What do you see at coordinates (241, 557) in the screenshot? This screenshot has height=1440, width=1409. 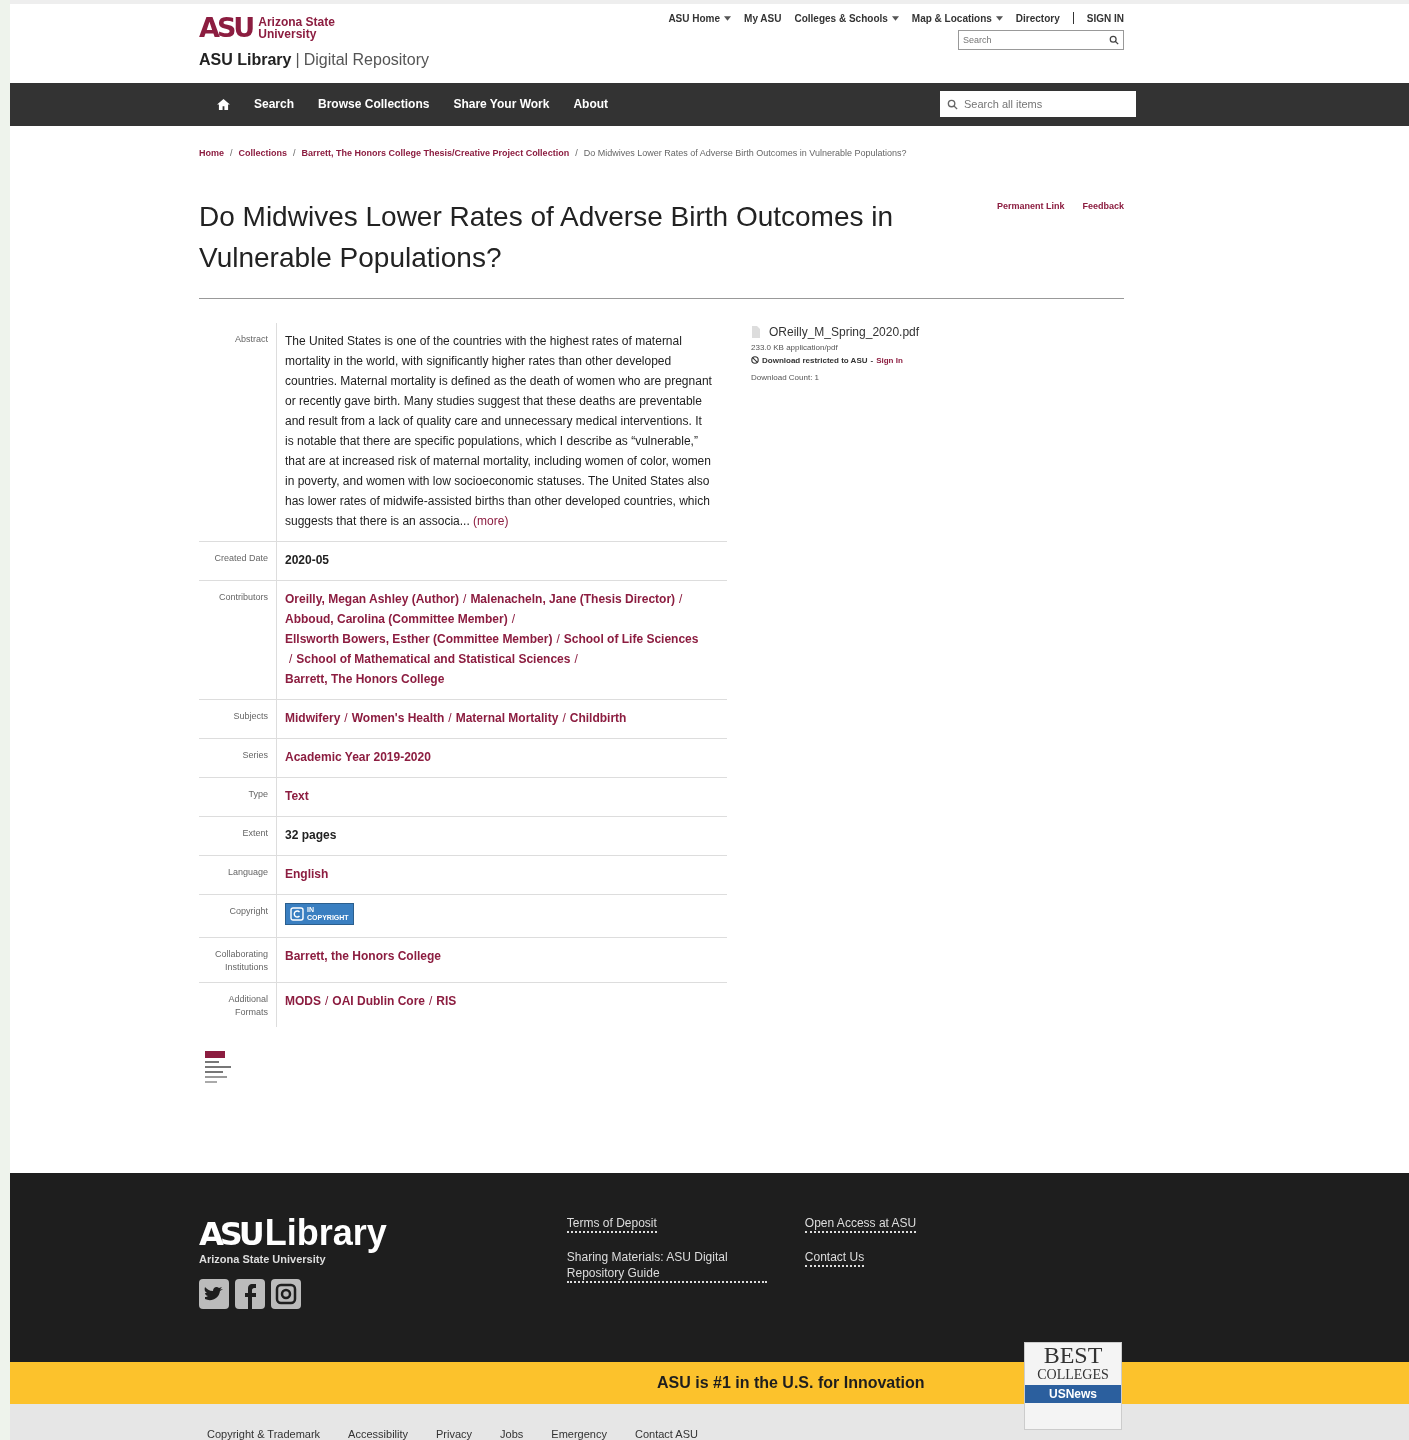 I see `field-label: Created Date` at bounding box center [241, 557].